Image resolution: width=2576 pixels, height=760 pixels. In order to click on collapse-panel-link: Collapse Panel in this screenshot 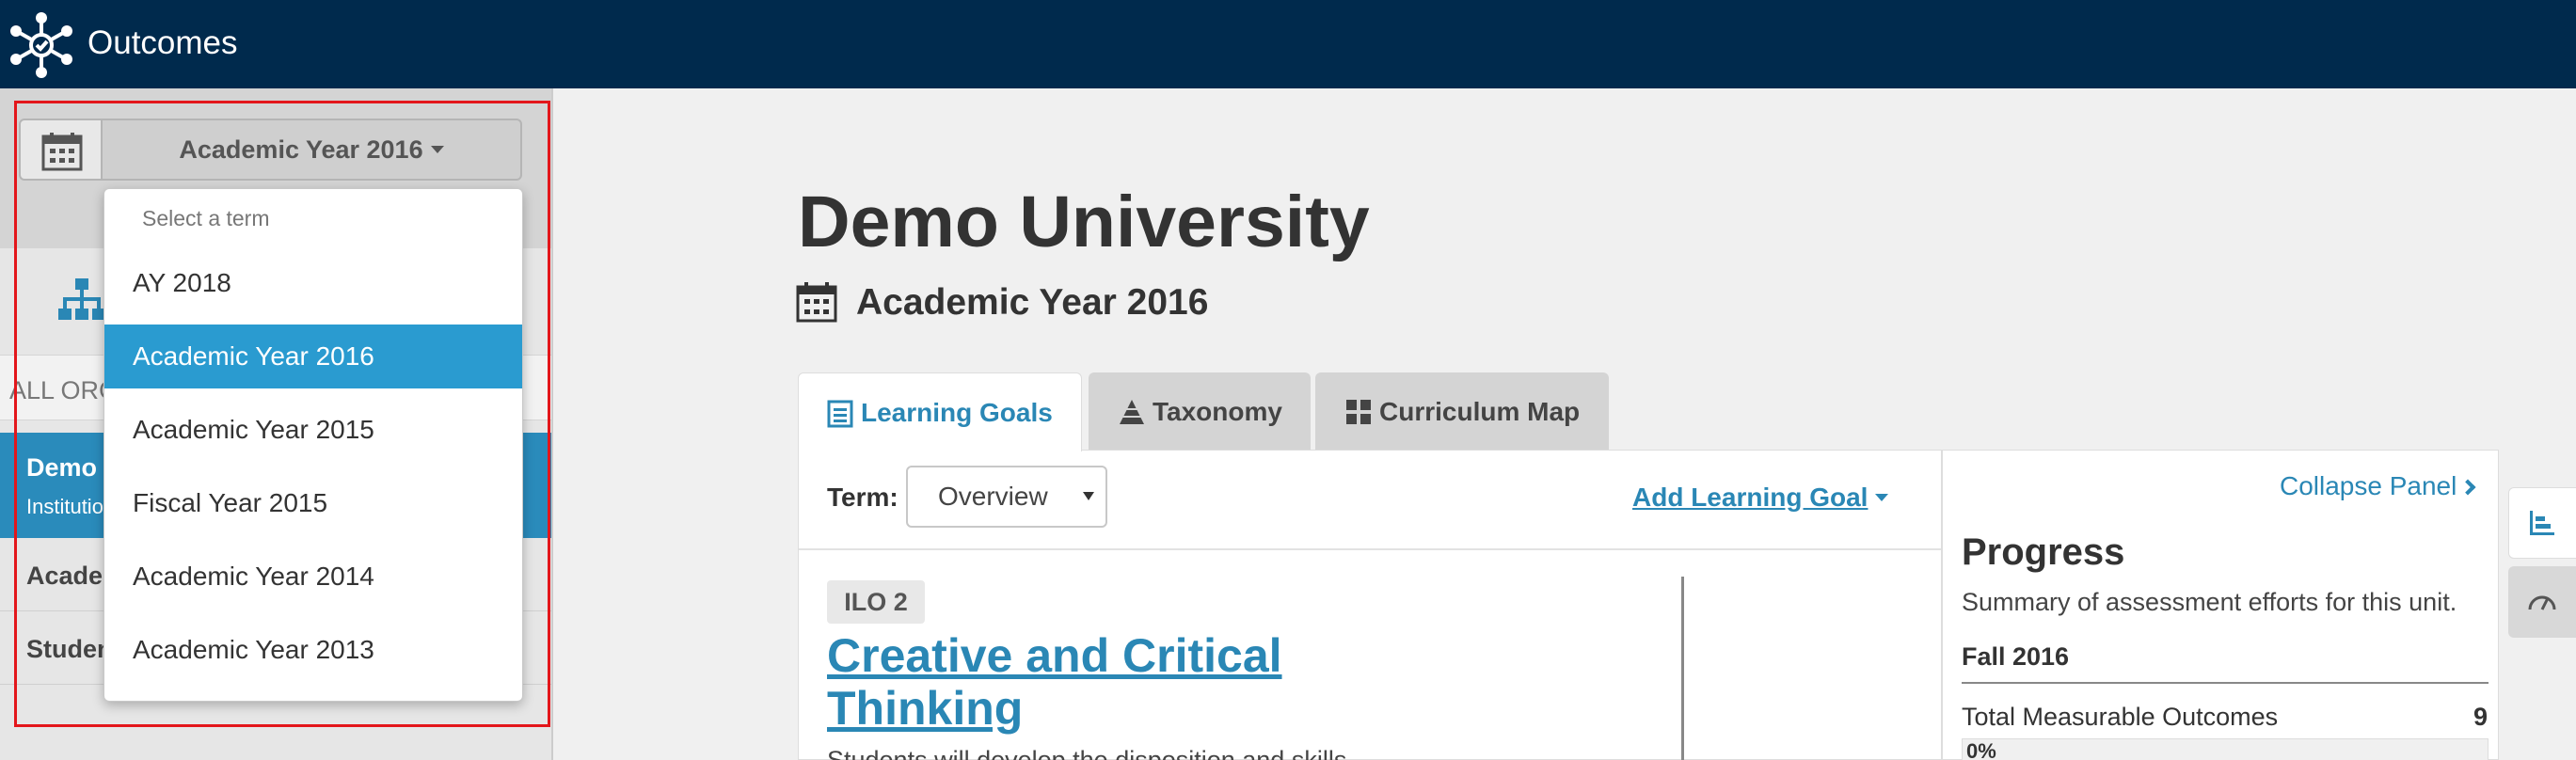, I will do `click(2378, 486)`.